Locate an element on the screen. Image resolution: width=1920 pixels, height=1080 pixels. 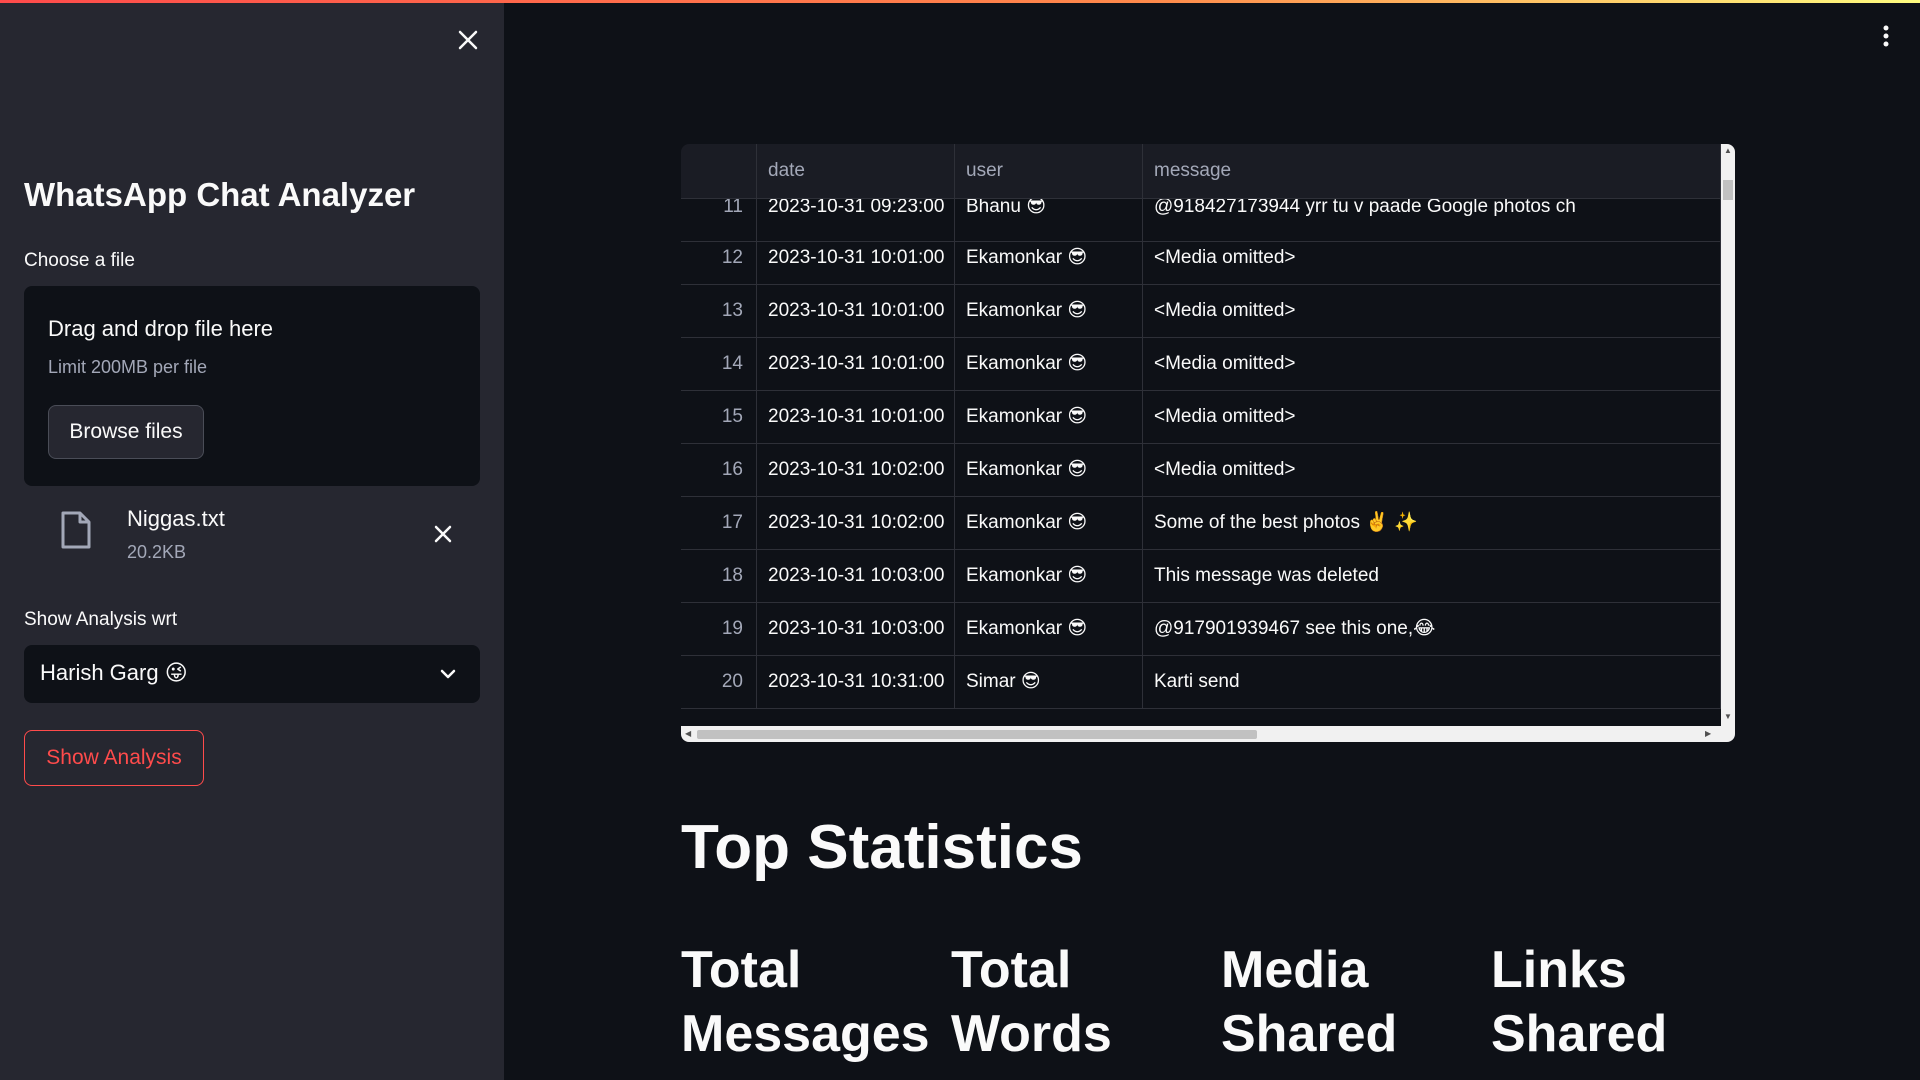
message-cell: This message was deleted is located at coordinates (1432, 576).